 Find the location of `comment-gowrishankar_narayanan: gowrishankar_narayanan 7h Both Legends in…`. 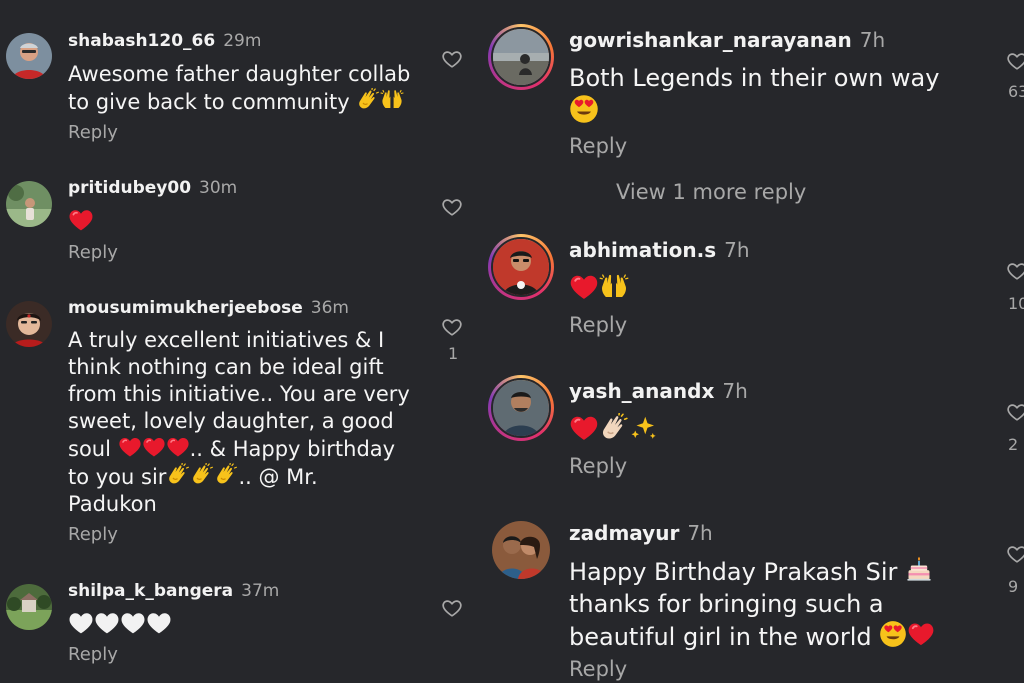

comment-gowrishankar_narayanan: gowrishankar_narayanan 7h Both Legends in… is located at coordinates (752, 85).